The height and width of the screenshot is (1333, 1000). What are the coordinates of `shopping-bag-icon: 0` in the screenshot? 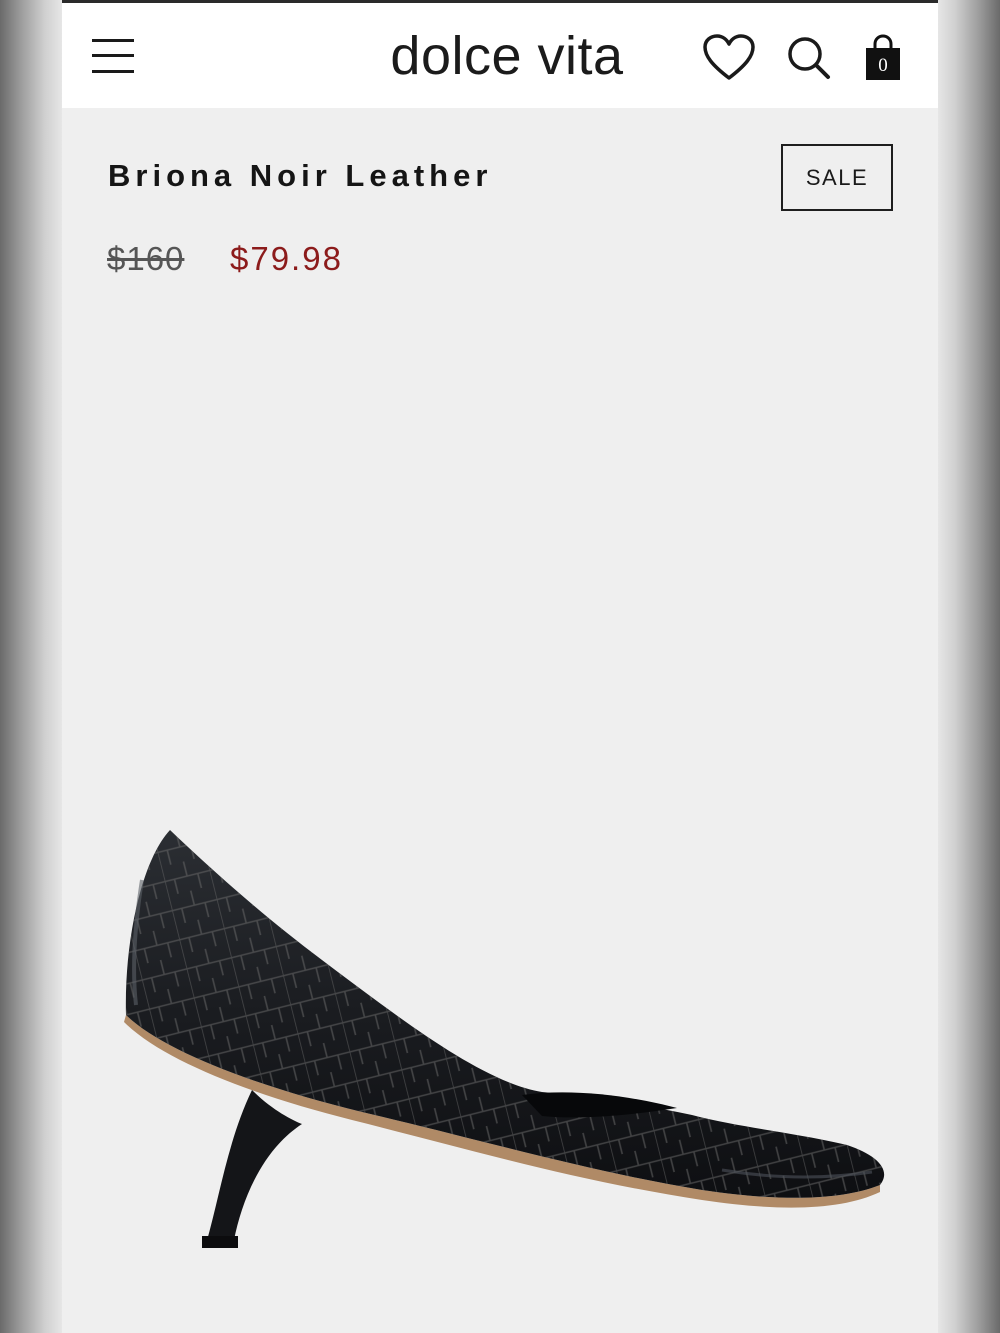 It's located at (883, 58).